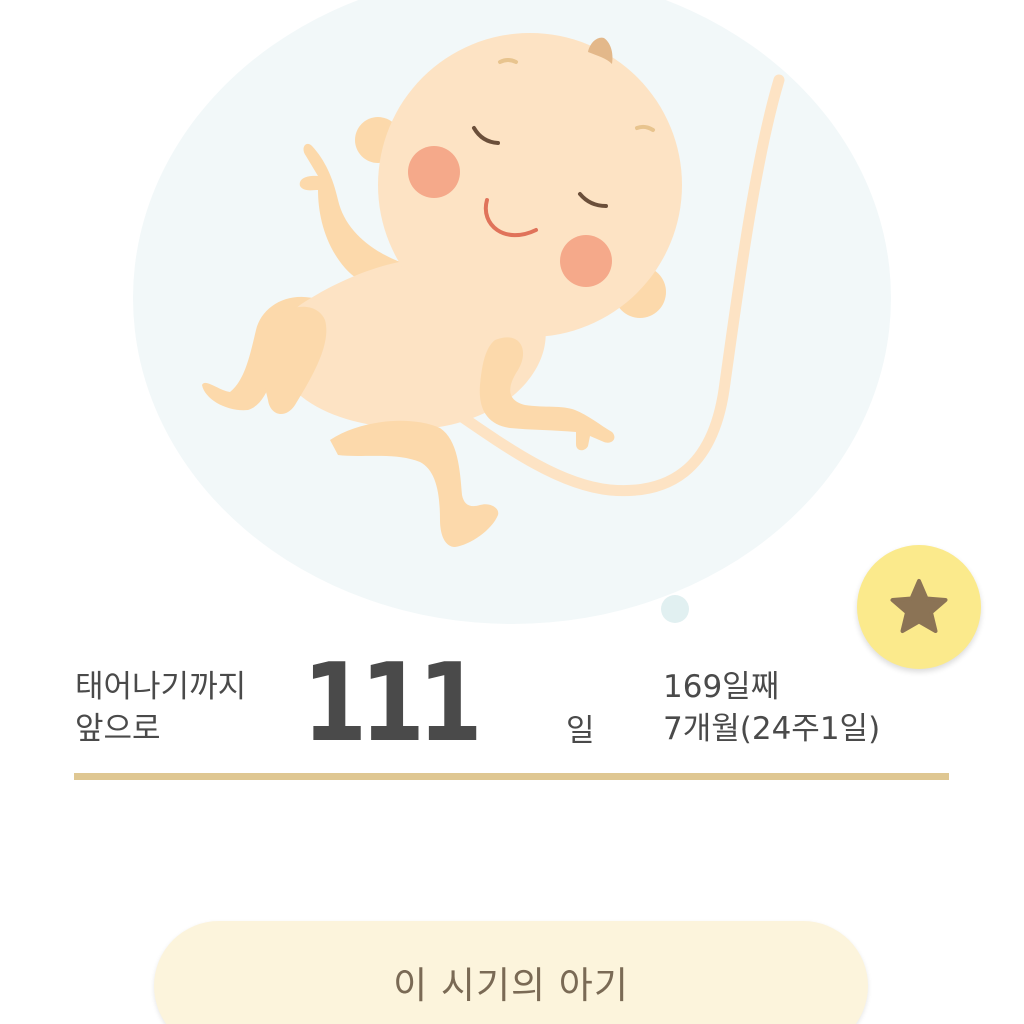 The width and height of the screenshot is (1024, 1024). What do you see at coordinates (586, 261) in the screenshot?
I see `baby-cheek-right` at bounding box center [586, 261].